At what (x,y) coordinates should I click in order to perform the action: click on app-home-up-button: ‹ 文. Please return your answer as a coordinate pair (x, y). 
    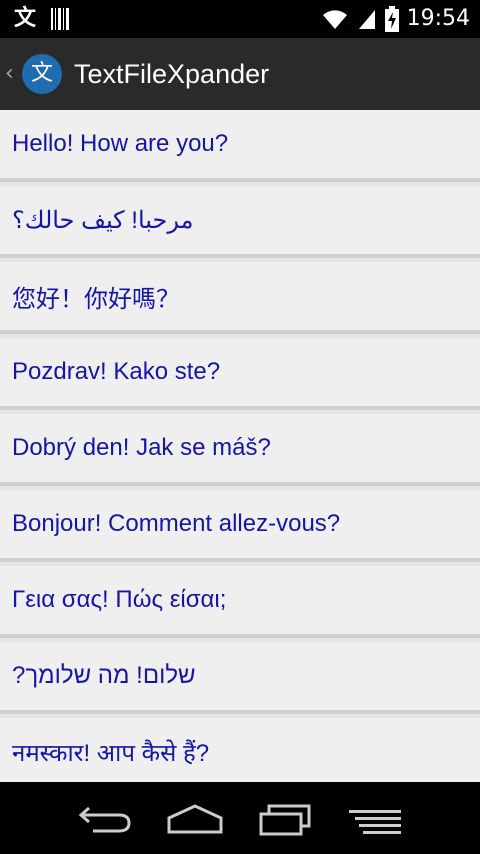
    Looking at the image, I should click on (35, 74).